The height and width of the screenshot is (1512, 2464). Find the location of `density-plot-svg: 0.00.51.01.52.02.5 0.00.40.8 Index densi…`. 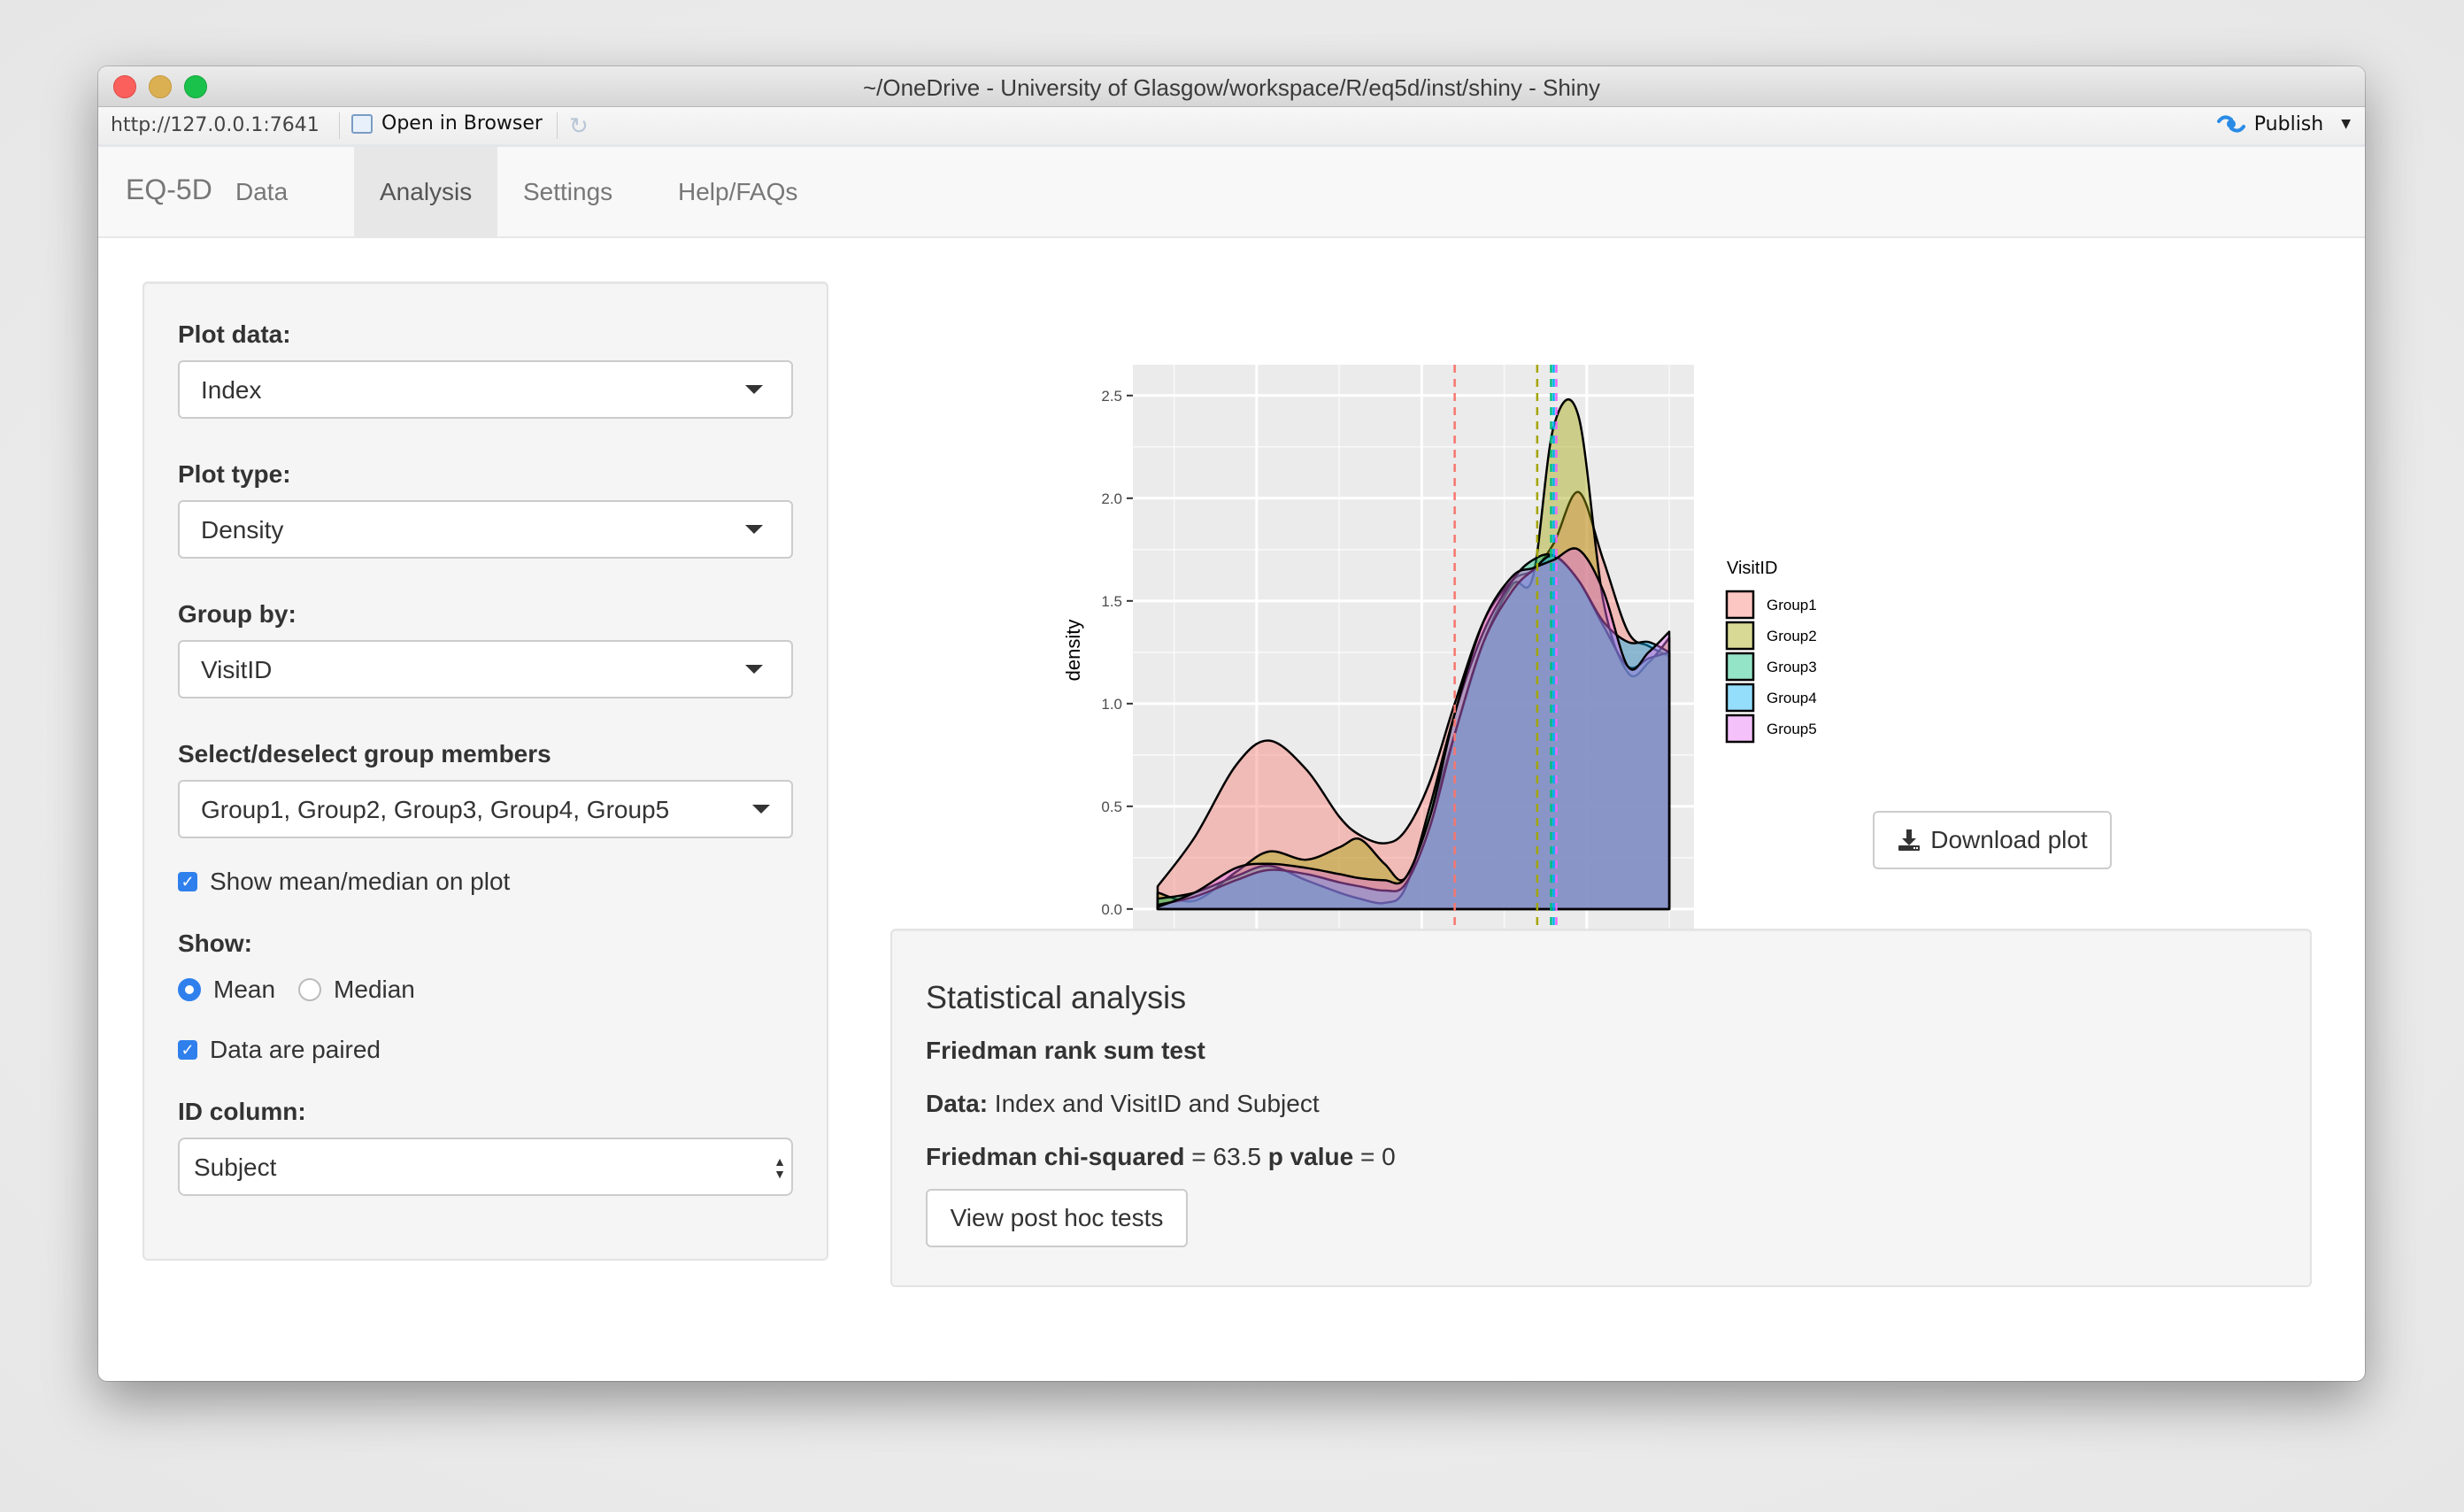

density-plot-svg: 0.00.51.01.52.02.5 0.00.40.8 Index densi… is located at coordinates (1439, 679).